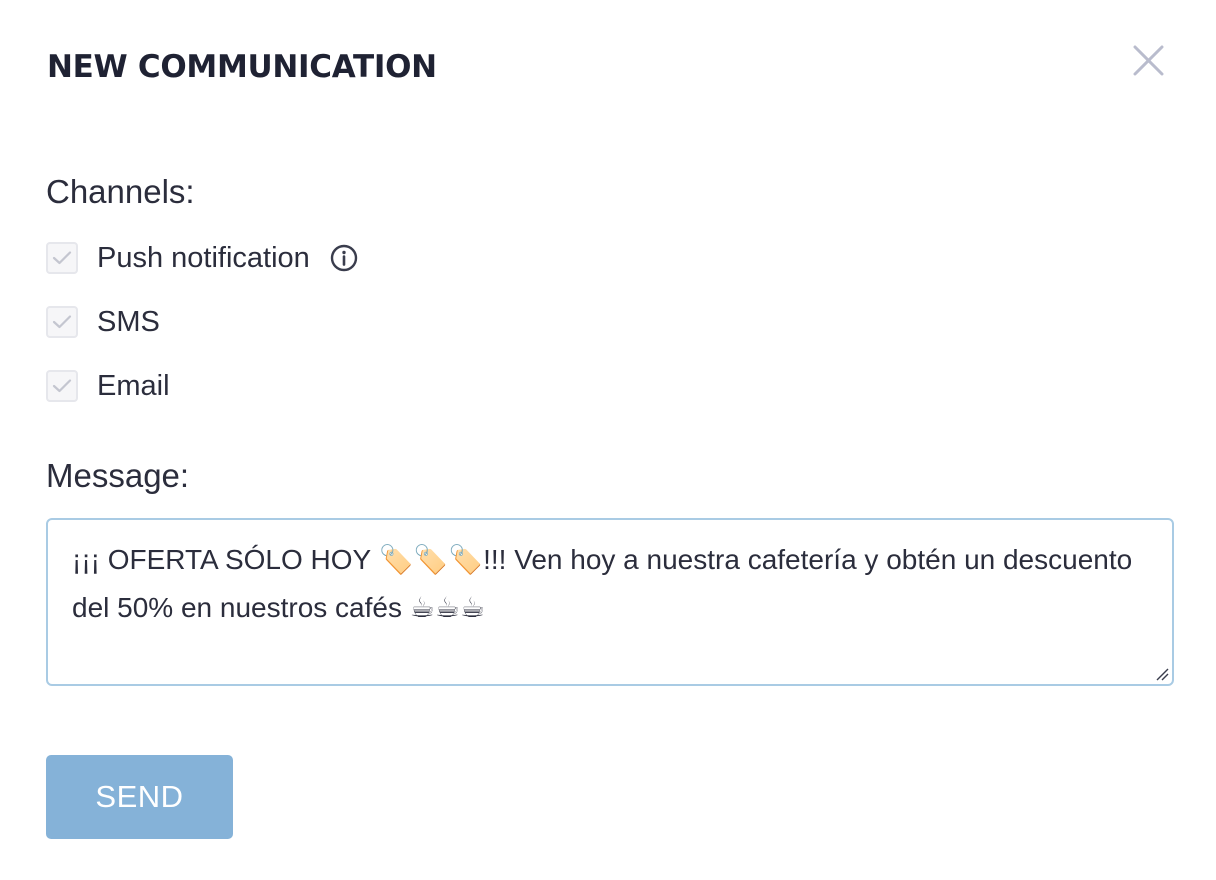  I want to click on close-button, so click(1148, 62).